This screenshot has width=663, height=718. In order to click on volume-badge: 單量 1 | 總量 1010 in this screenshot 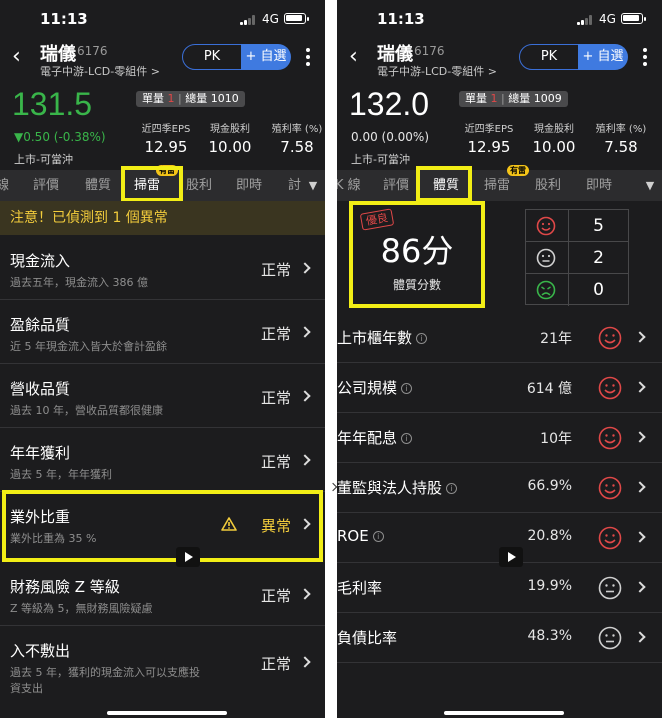, I will do `click(190, 99)`.